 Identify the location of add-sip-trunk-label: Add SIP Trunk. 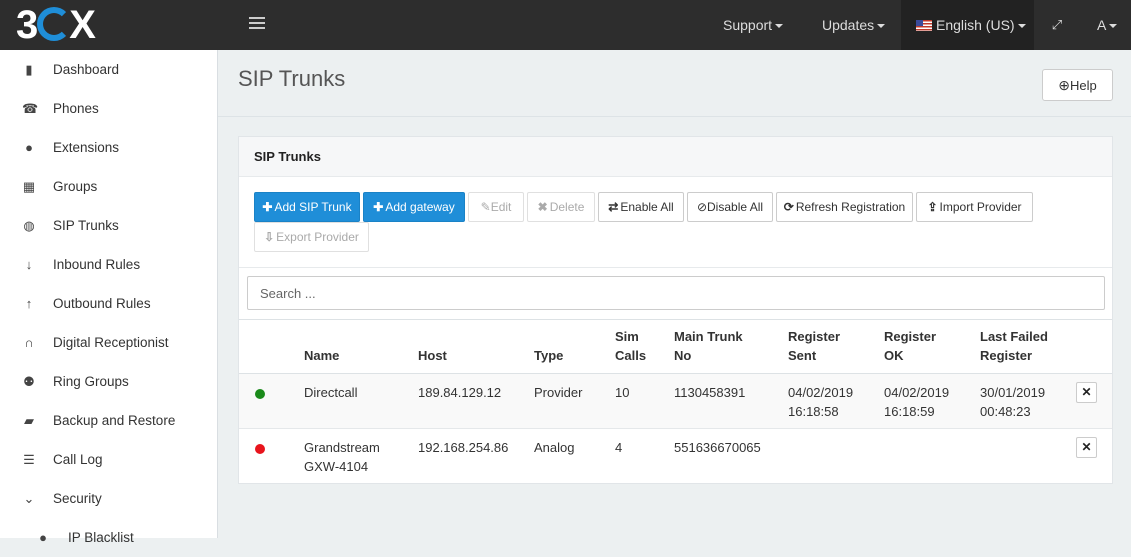
(313, 207).